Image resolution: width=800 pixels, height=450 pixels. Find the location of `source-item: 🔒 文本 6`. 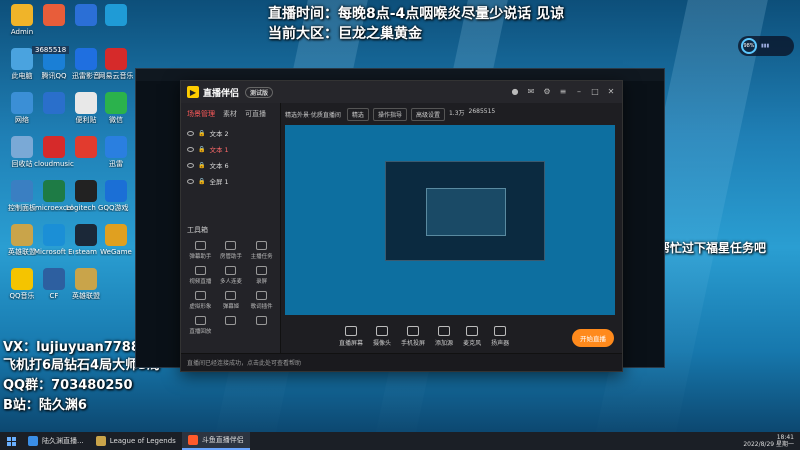

source-item: 🔒 文本 6 is located at coordinates (230, 165).